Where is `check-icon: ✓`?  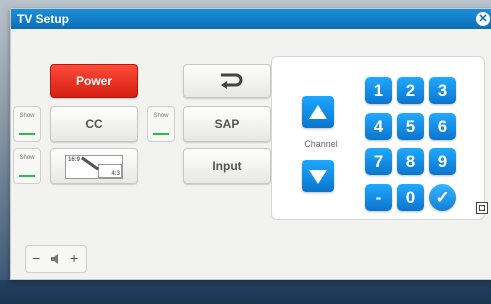 check-icon: ✓ is located at coordinates (442, 197).